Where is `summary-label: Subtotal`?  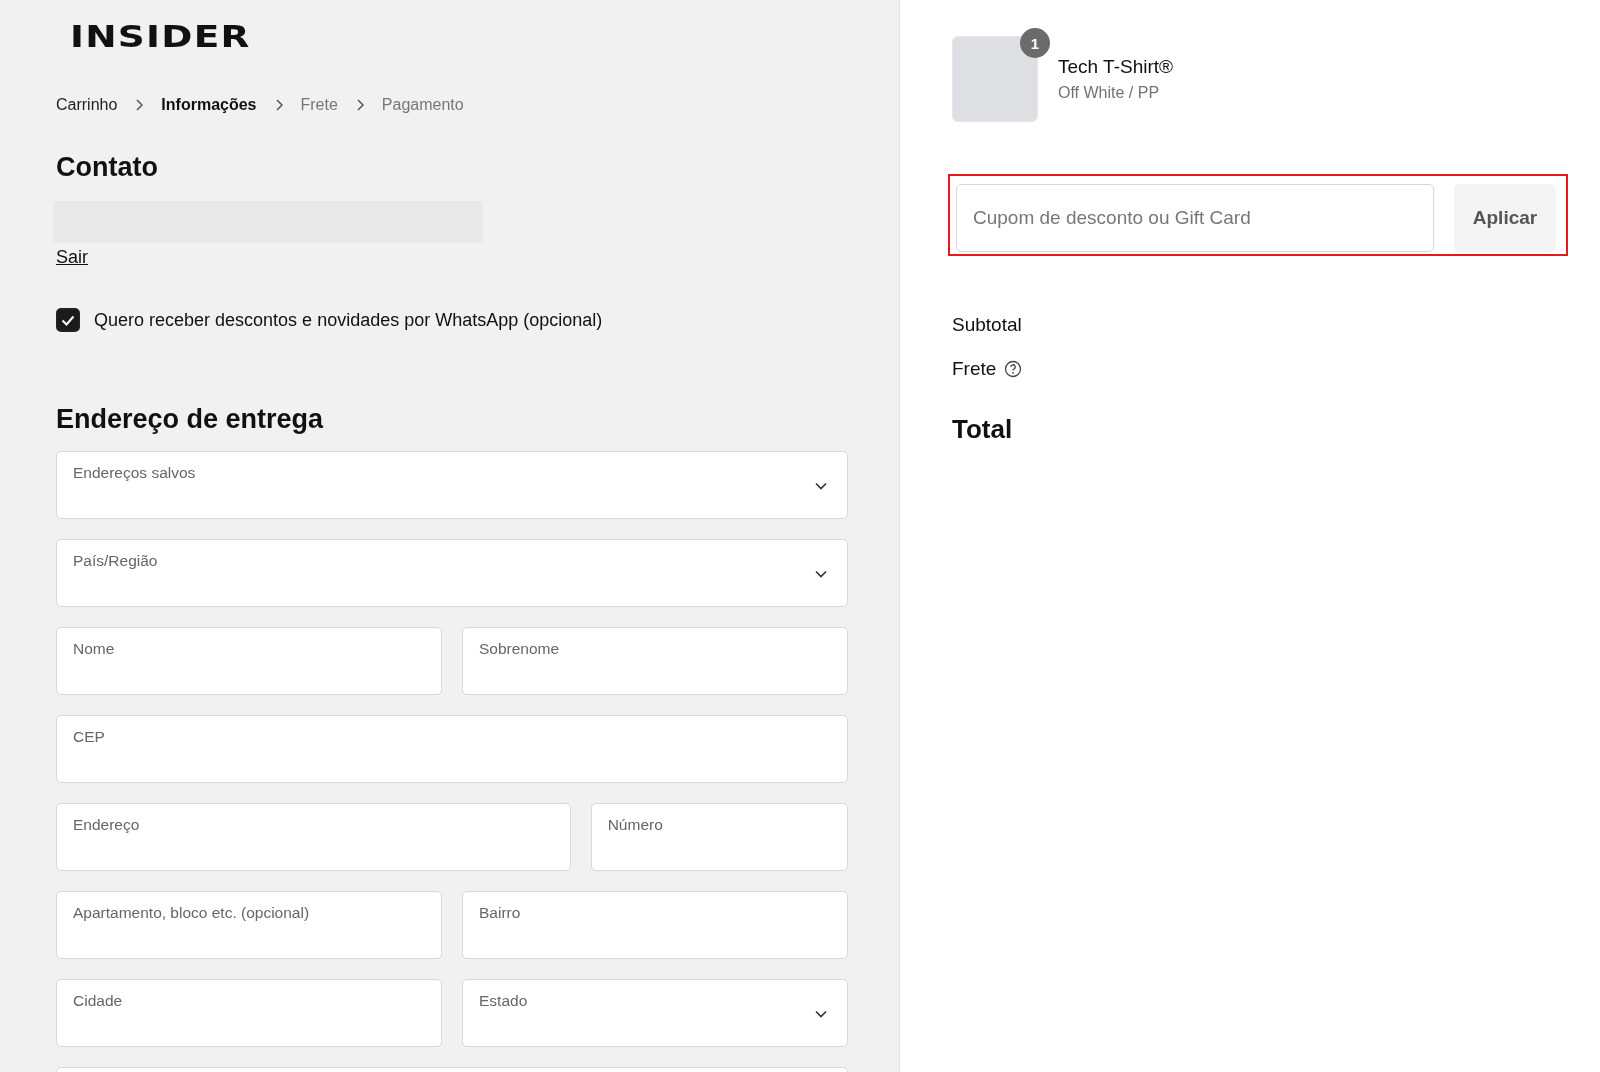
summary-label: Subtotal is located at coordinates (987, 325).